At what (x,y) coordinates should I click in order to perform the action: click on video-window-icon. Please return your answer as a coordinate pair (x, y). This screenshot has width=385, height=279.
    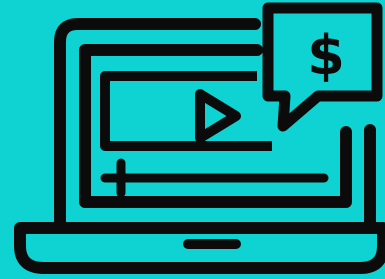
    Looking at the image, I should click on (186, 111).